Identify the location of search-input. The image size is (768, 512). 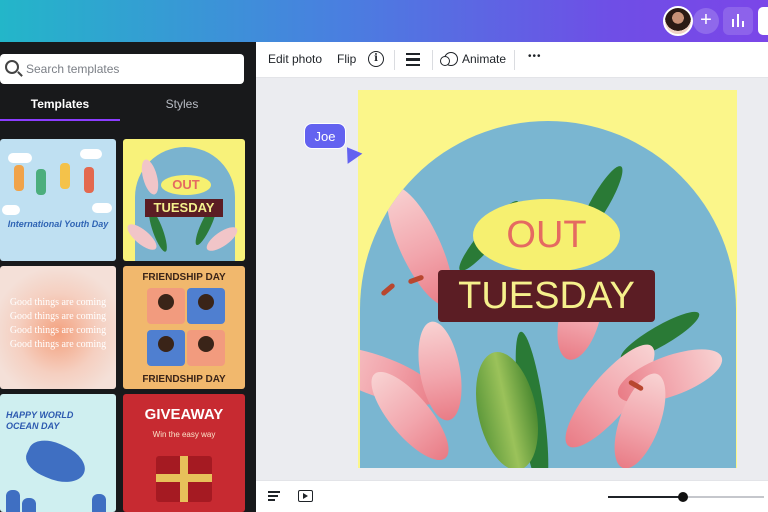
(133, 69).